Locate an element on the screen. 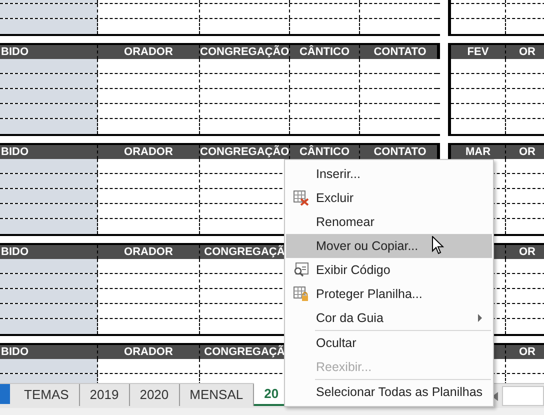 The width and height of the screenshot is (544, 415). view-code-icon is located at coordinates (301, 270).